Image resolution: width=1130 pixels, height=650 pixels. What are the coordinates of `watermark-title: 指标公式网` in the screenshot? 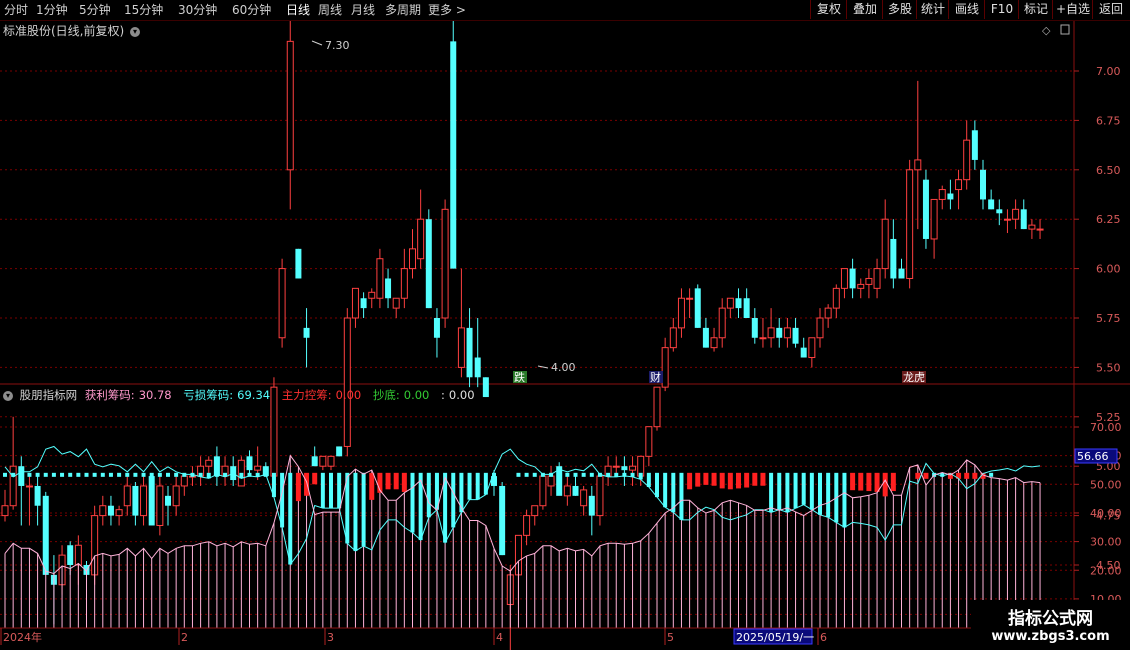 It's located at (1050, 619).